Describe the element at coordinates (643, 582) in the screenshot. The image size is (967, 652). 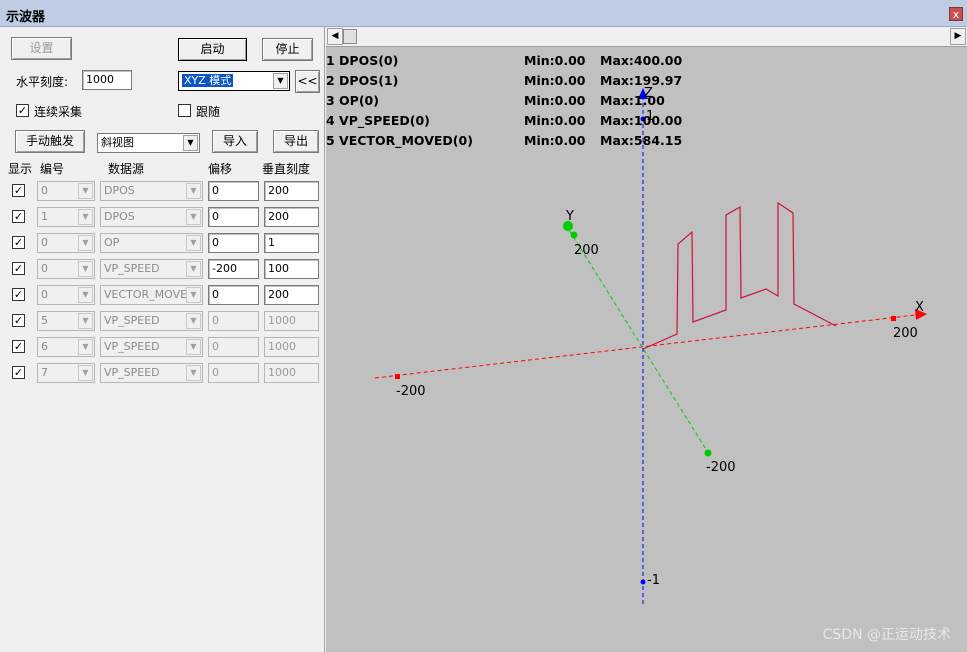
I see `z-axis-neg-marker` at that location.